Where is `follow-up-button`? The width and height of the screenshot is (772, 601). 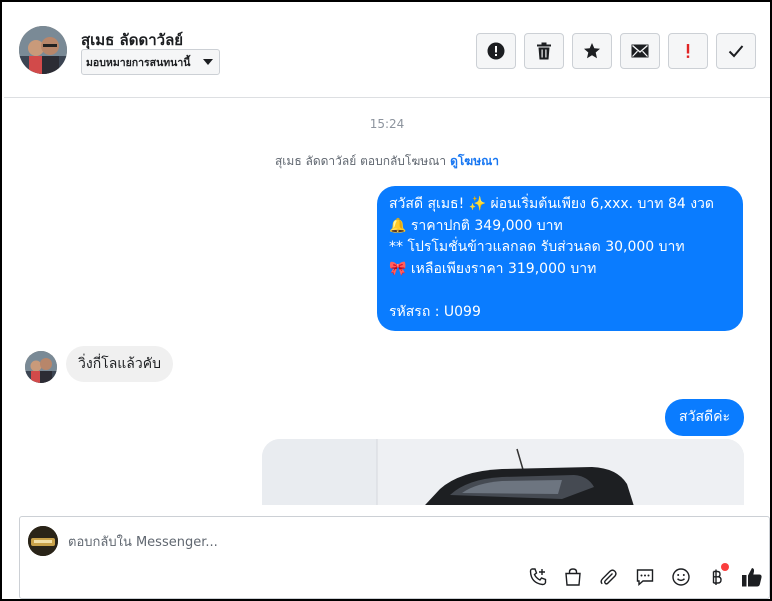
follow-up-button is located at coordinates (688, 51).